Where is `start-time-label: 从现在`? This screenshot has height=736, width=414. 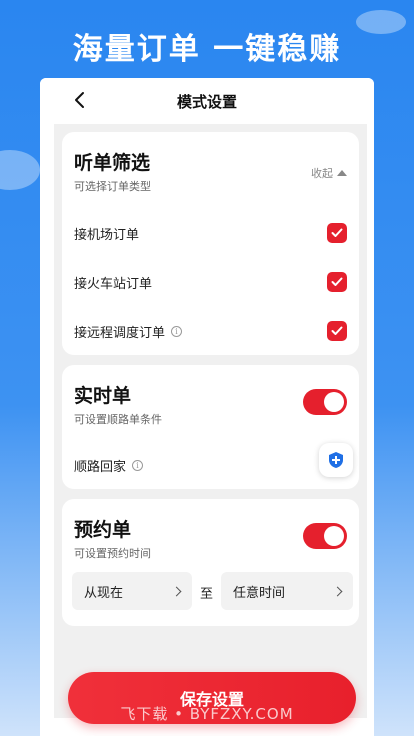 start-time-label: 从现在 is located at coordinates (104, 593).